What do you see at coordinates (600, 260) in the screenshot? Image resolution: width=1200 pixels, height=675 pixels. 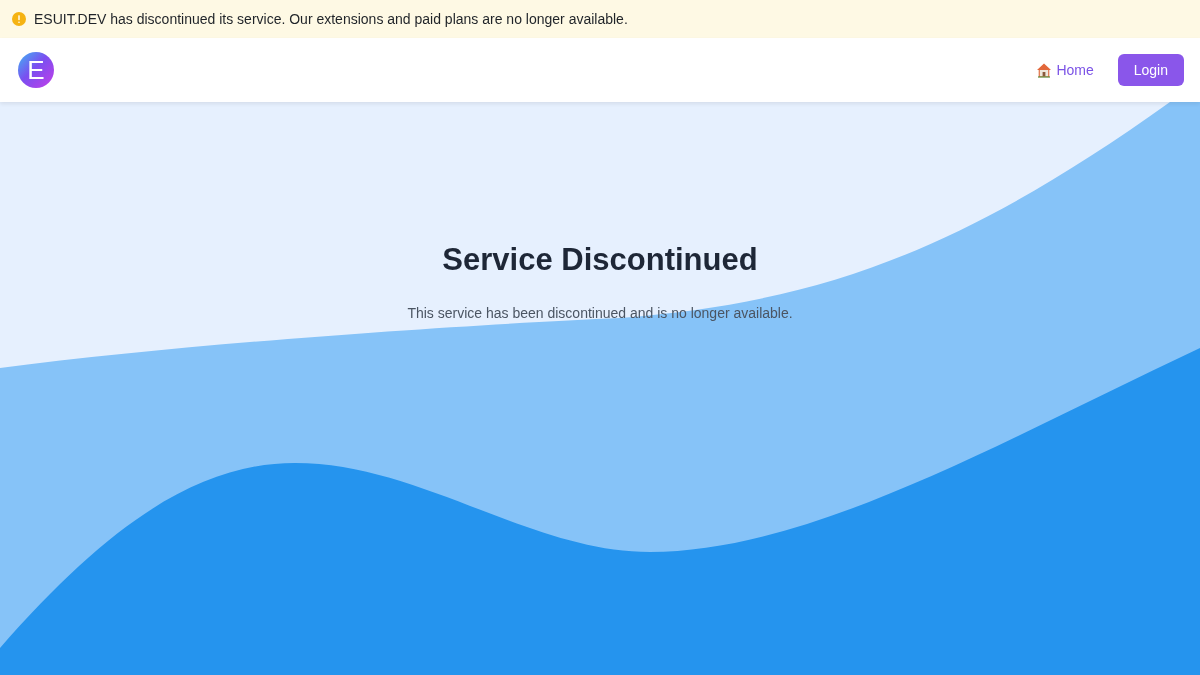 I see `page-title: Service Discontinued` at bounding box center [600, 260].